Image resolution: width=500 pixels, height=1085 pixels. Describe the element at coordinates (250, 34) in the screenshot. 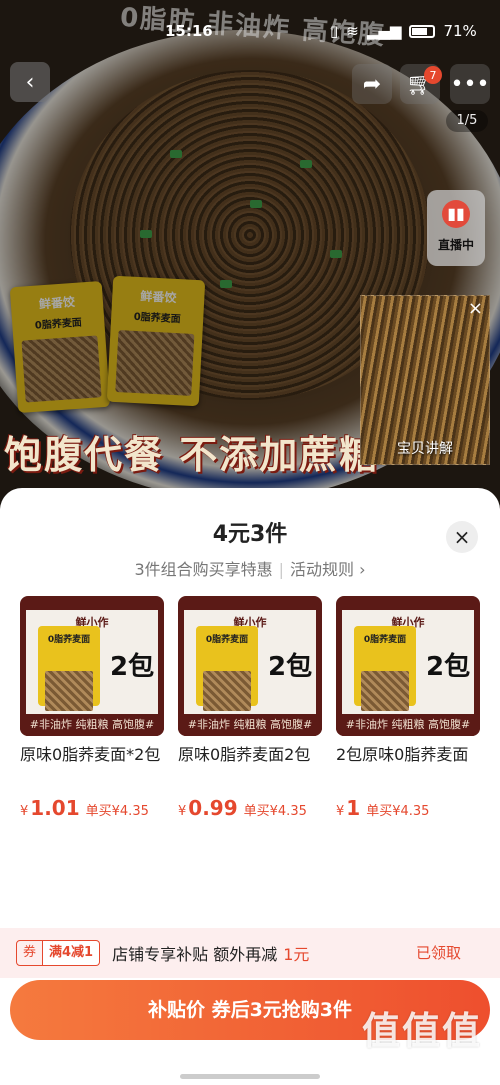

I see `status-bar: 15:16 ▯ ≋ ▂▄▆ 71%` at that location.